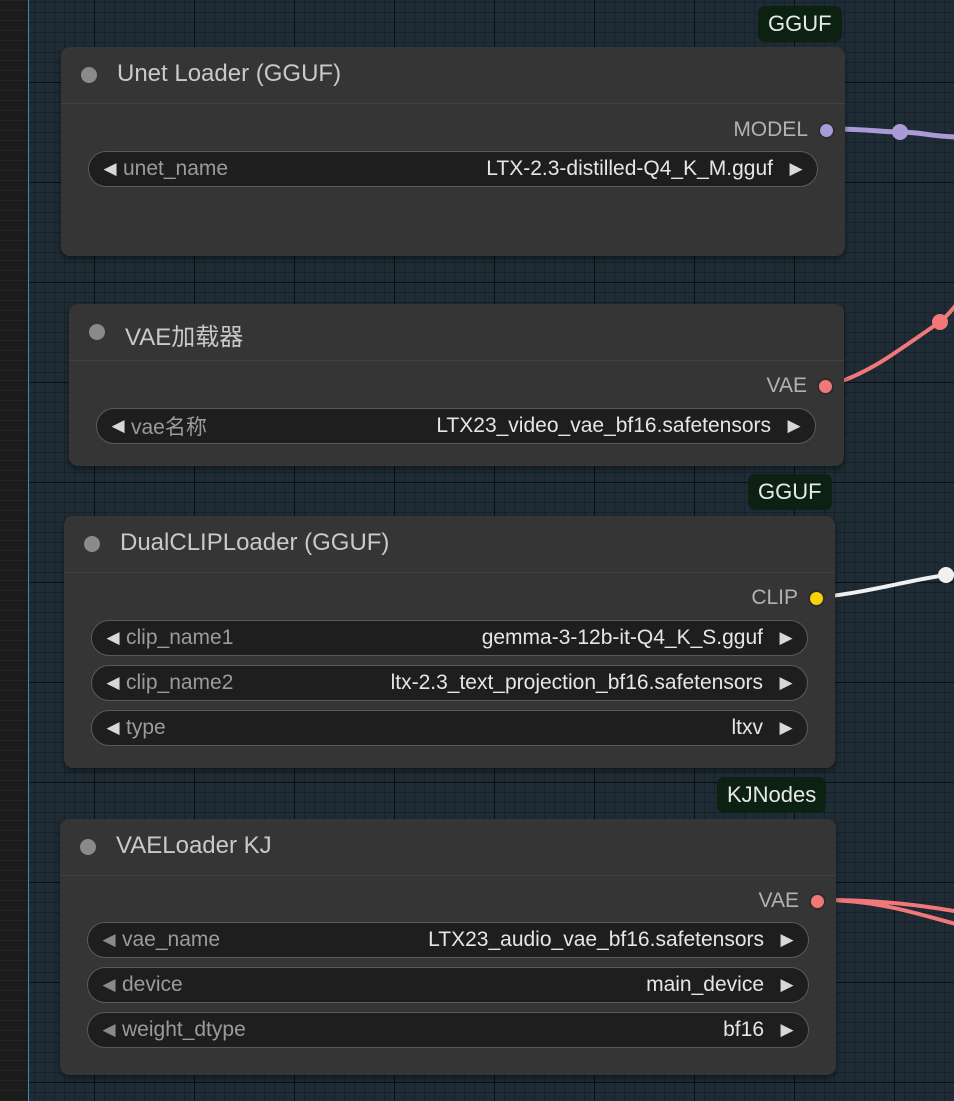 Image resolution: width=954 pixels, height=1101 pixels. What do you see at coordinates (456, 332) in the screenshot?
I see `node-header: VAE加载器` at bounding box center [456, 332].